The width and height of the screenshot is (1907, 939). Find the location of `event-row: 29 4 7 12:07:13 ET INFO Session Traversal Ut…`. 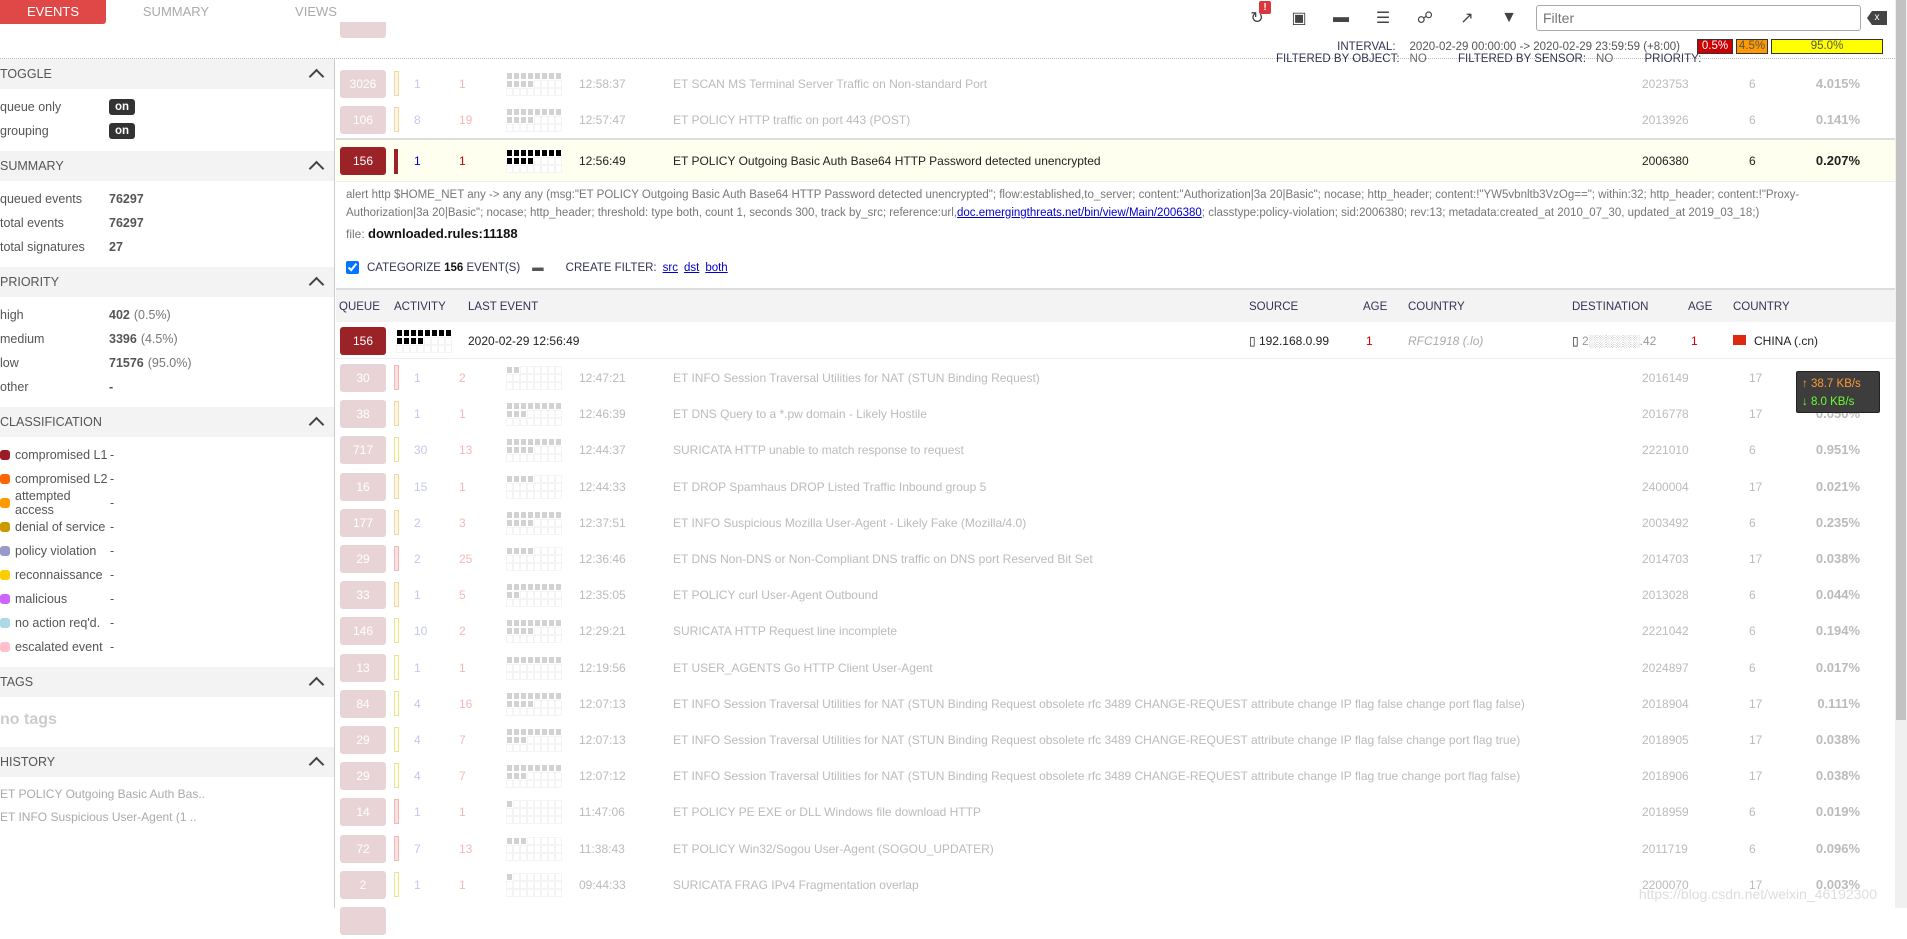

event-row: 29 4 7 12:07:13 ET INFO Session Traversal Ut… is located at coordinates (1115, 740).